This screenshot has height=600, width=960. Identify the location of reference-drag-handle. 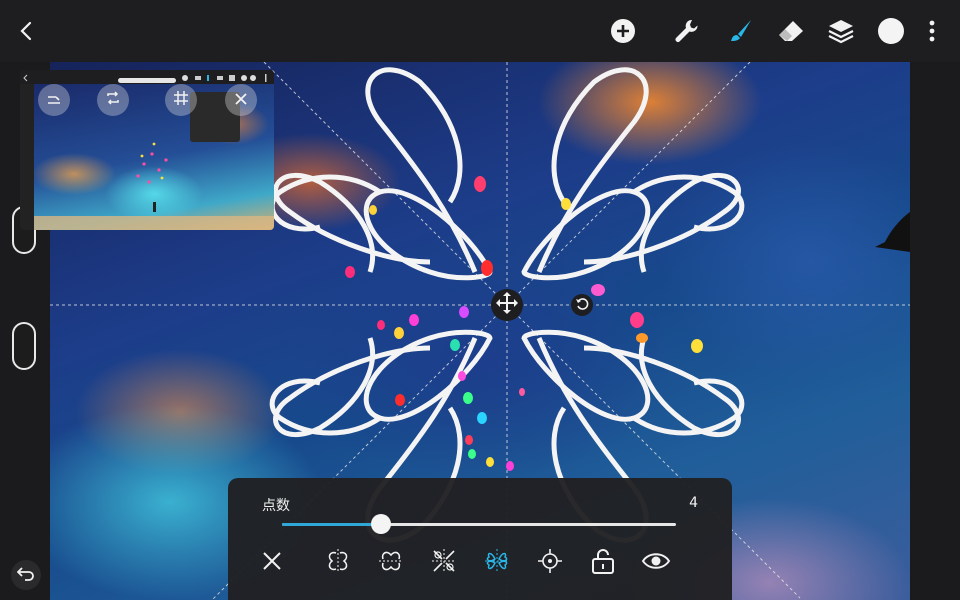
(147, 80).